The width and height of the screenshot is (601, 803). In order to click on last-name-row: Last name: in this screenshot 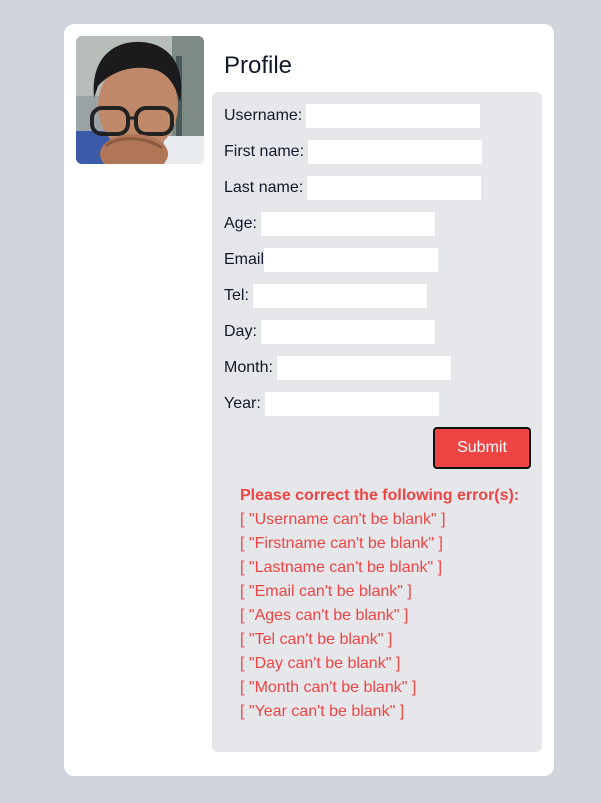, I will do `click(353, 188)`.